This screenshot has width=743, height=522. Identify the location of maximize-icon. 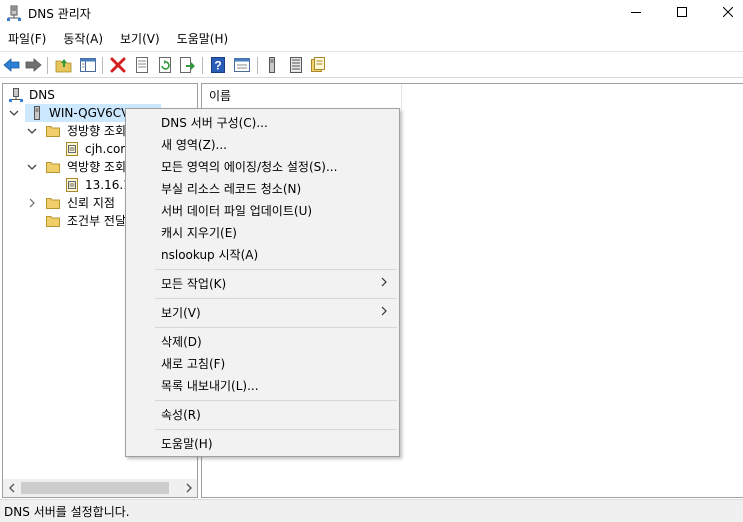
(682, 13).